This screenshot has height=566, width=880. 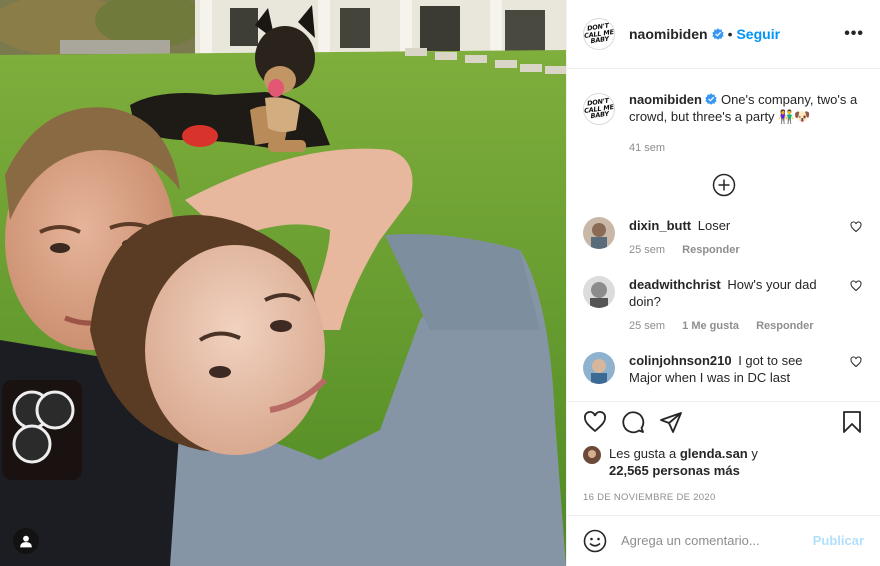 I want to click on caption-avatar-logo: DON'T CALL ME BABY, so click(x=599, y=108).